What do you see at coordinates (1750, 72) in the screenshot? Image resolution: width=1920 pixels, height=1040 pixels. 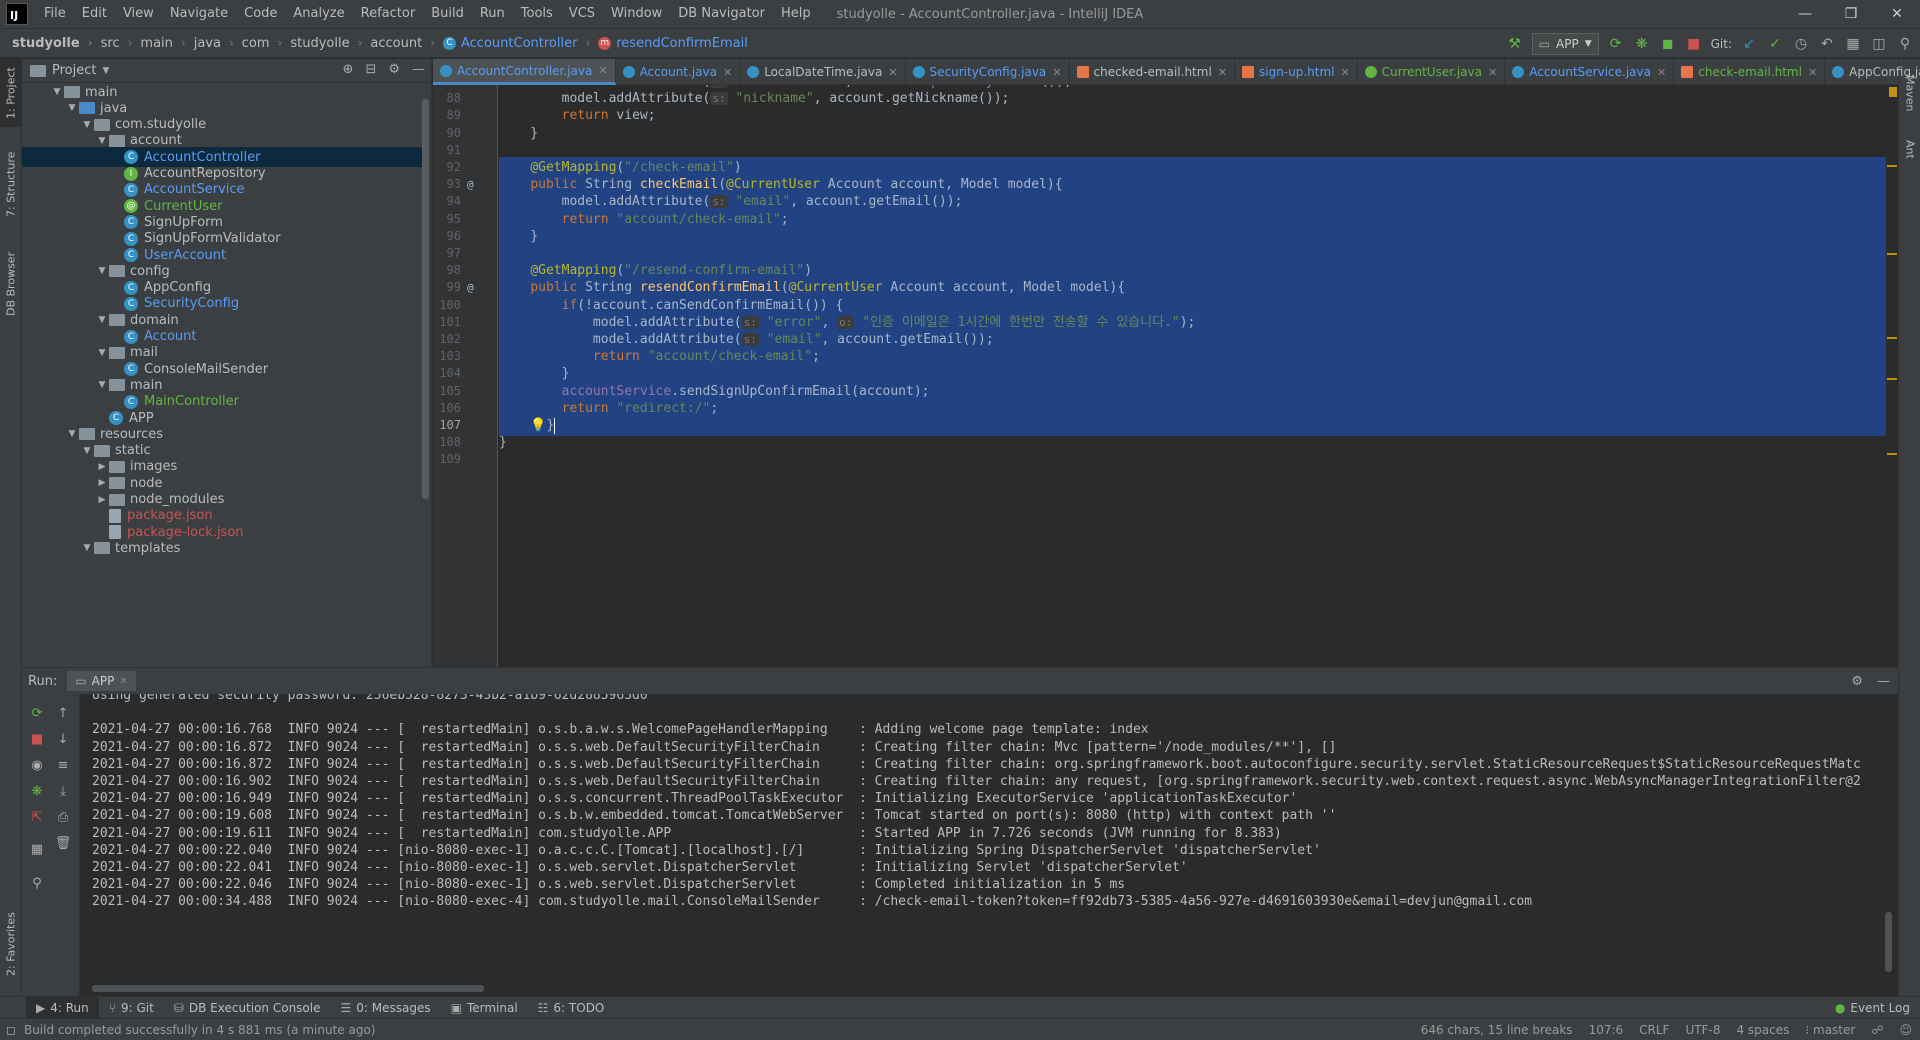 I see `editor-tab: check-email.html ✕` at bounding box center [1750, 72].